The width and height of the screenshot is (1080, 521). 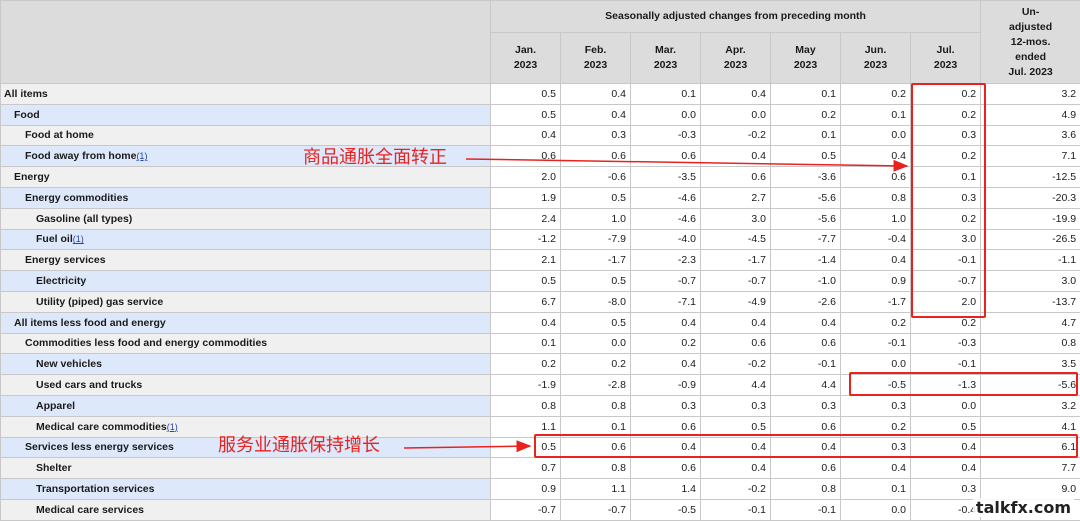 What do you see at coordinates (526, 301) in the screenshot?
I see `value-cell: 6.7` at bounding box center [526, 301].